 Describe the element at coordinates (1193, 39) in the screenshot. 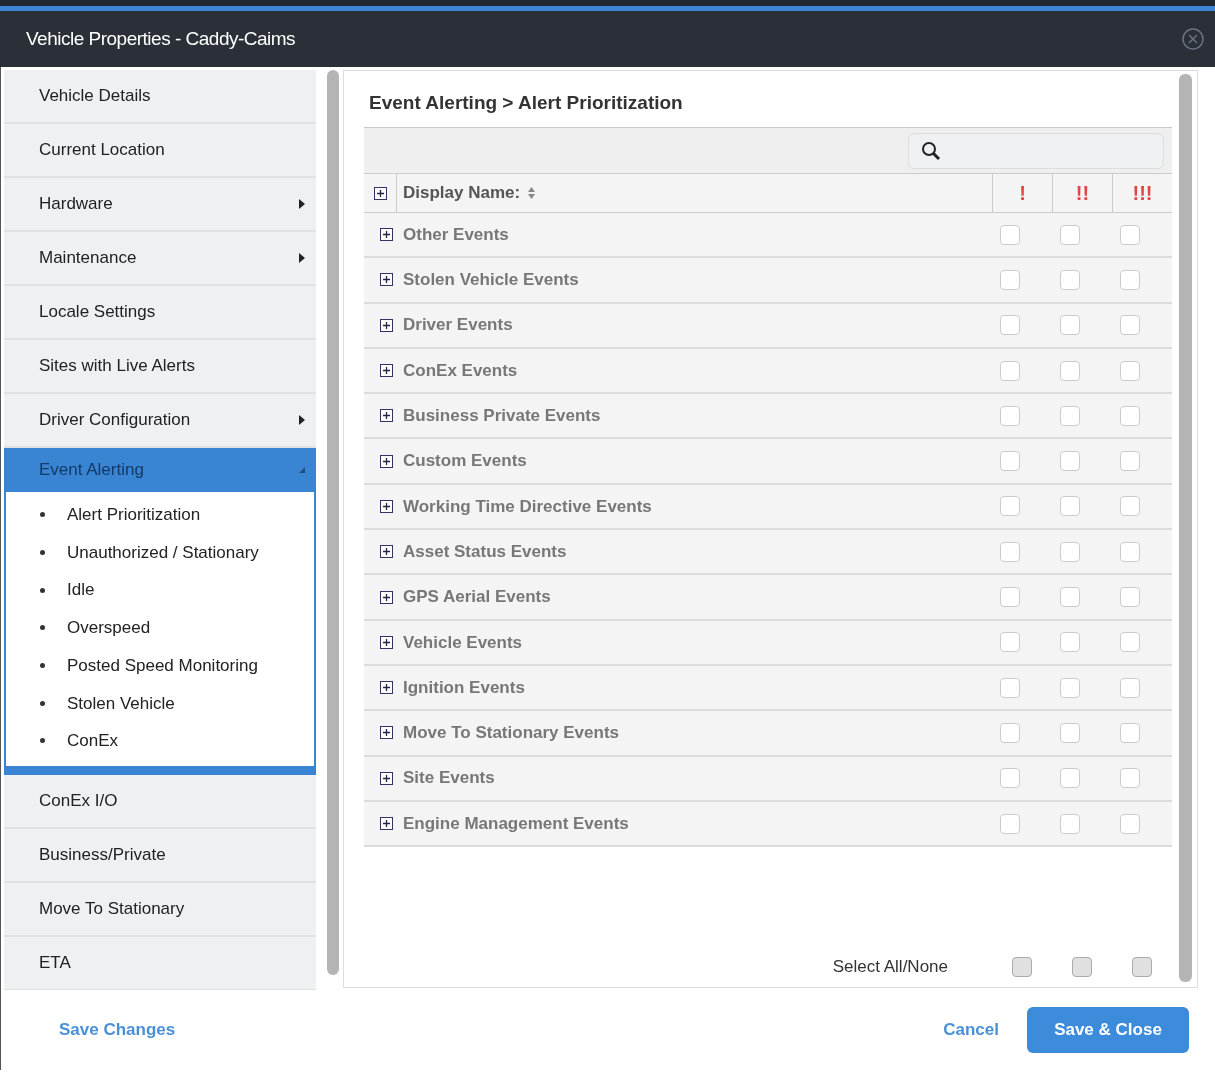

I see `close-icon` at that location.